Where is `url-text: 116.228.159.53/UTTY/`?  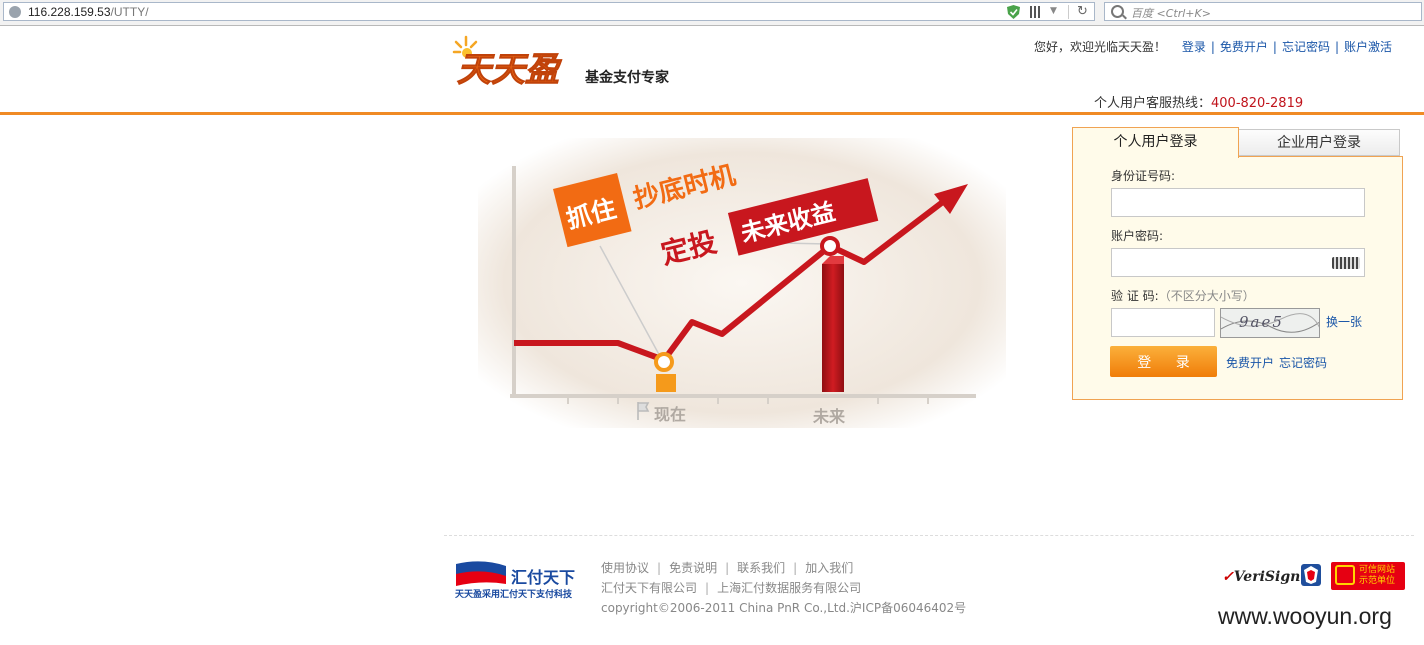 url-text: 116.228.159.53/UTTY/ is located at coordinates (88, 12).